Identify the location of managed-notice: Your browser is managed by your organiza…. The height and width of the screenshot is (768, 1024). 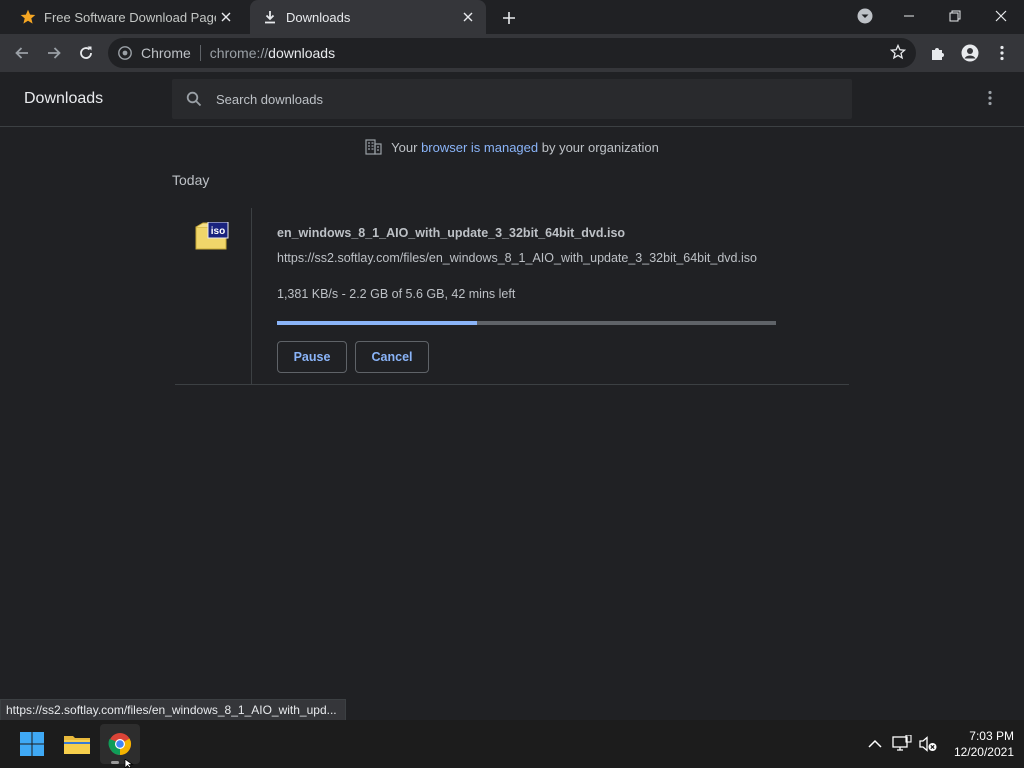
(512, 147).